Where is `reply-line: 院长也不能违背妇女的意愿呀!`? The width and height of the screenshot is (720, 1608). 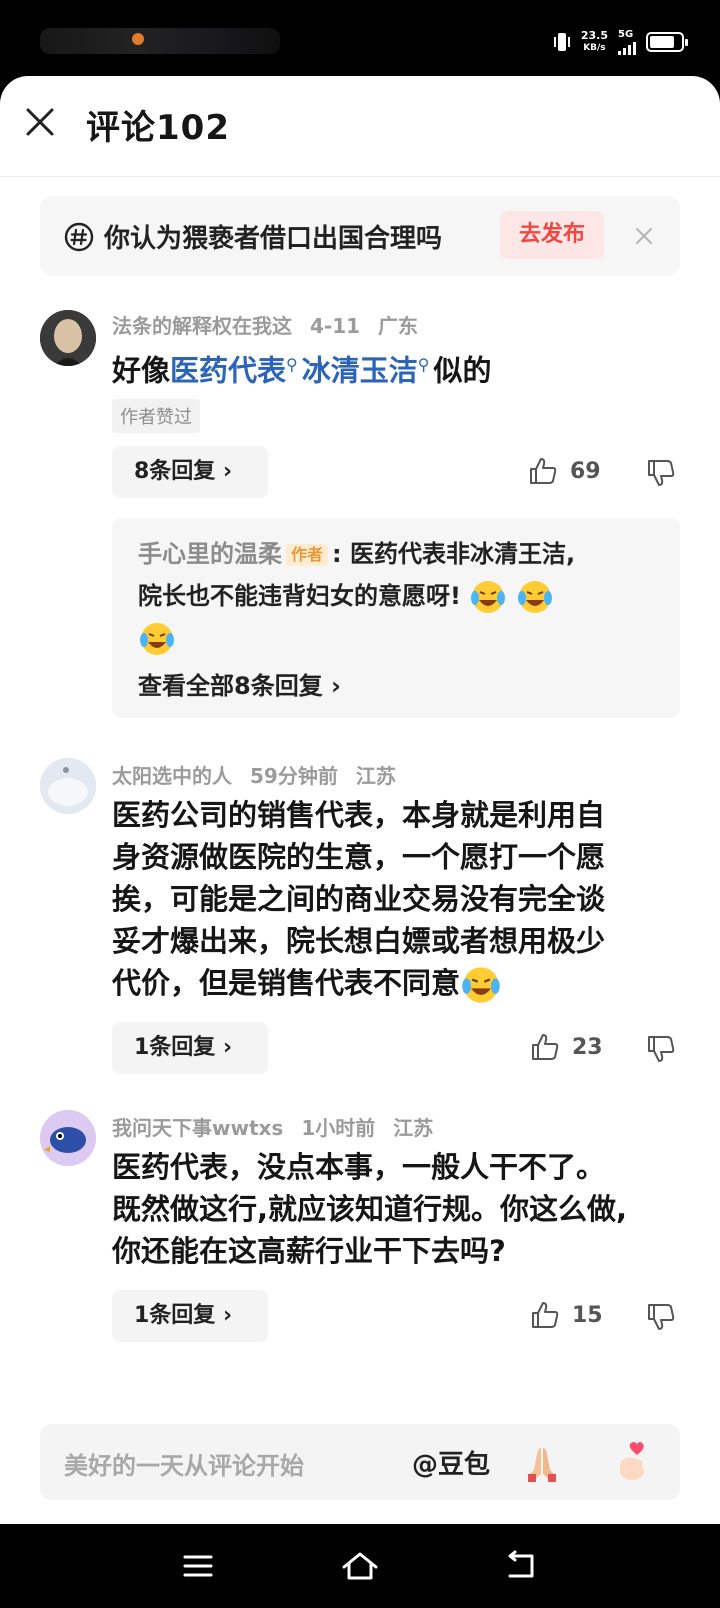
reply-line: 院长也不能违背妇女的意愿呀! is located at coordinates (346, 596).